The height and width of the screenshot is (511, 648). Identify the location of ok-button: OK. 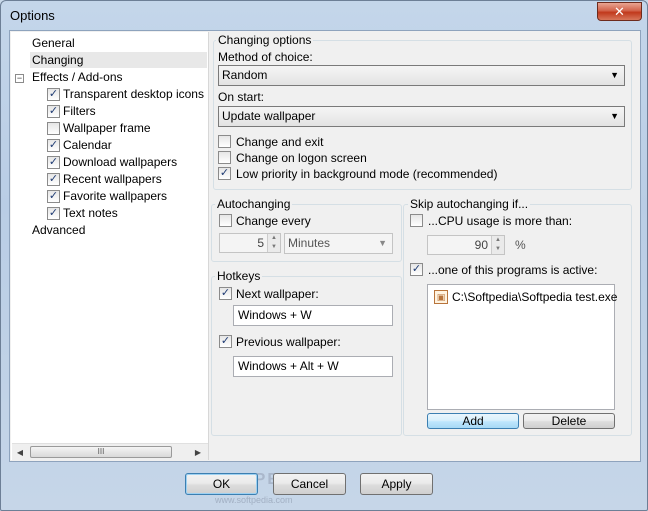
(221, 484).